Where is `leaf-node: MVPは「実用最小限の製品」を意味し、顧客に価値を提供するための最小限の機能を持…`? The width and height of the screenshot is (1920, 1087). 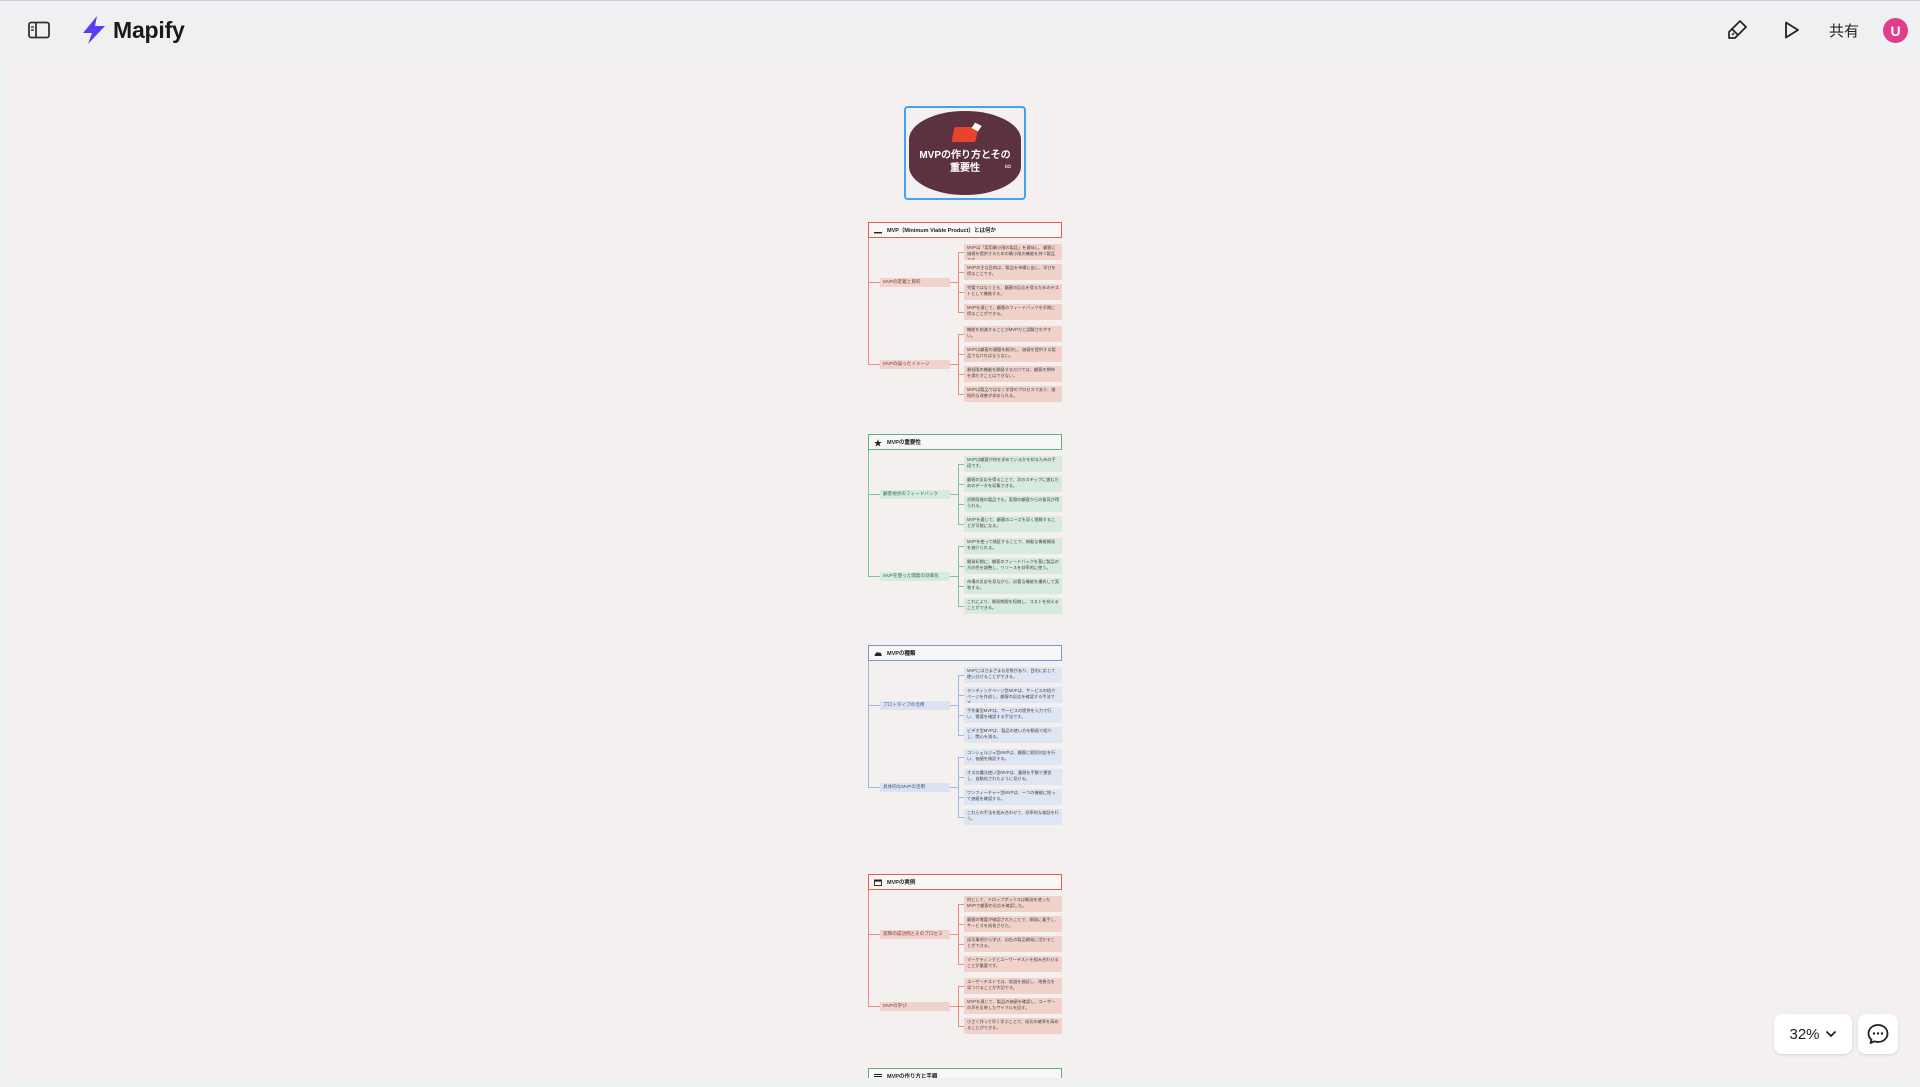 leaf-node: MVPは「実用最小限の製品」を意味し、顧客に価値を提供するための最小限の機能を持… is located at coordinates (1013, 252).